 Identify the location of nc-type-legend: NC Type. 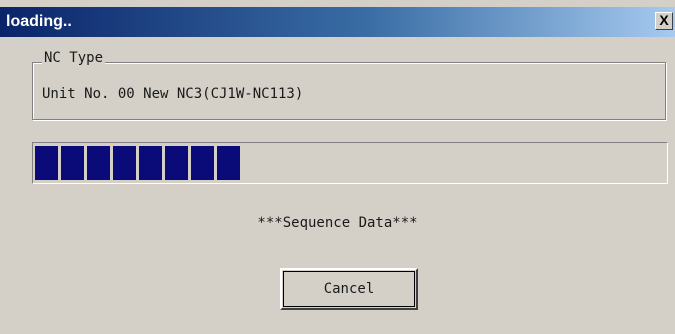
(74, 58).